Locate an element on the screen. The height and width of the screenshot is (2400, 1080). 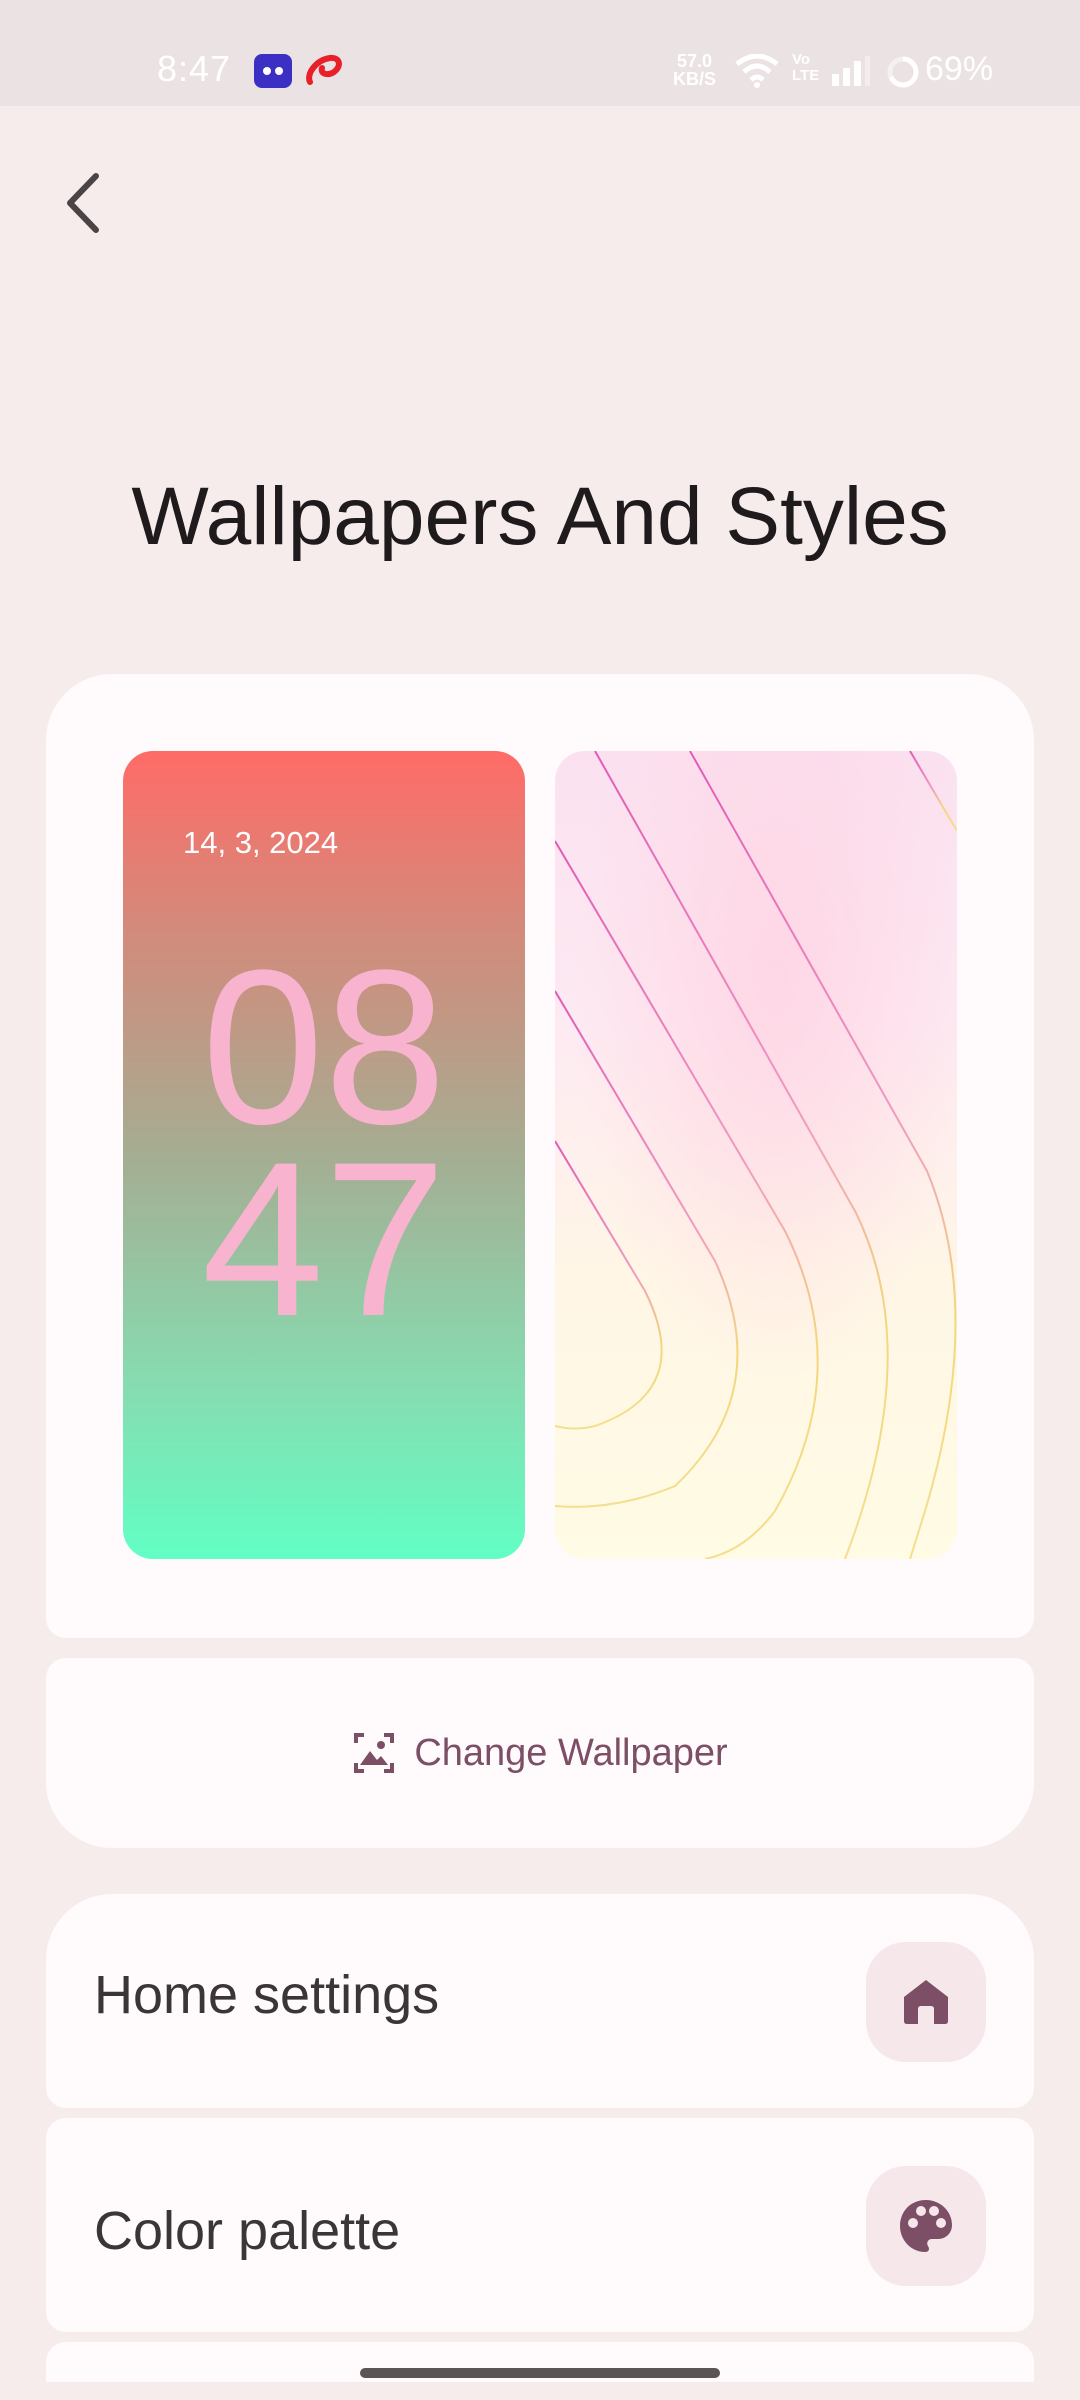
palette-icon is located at coordinates (926, 2226).